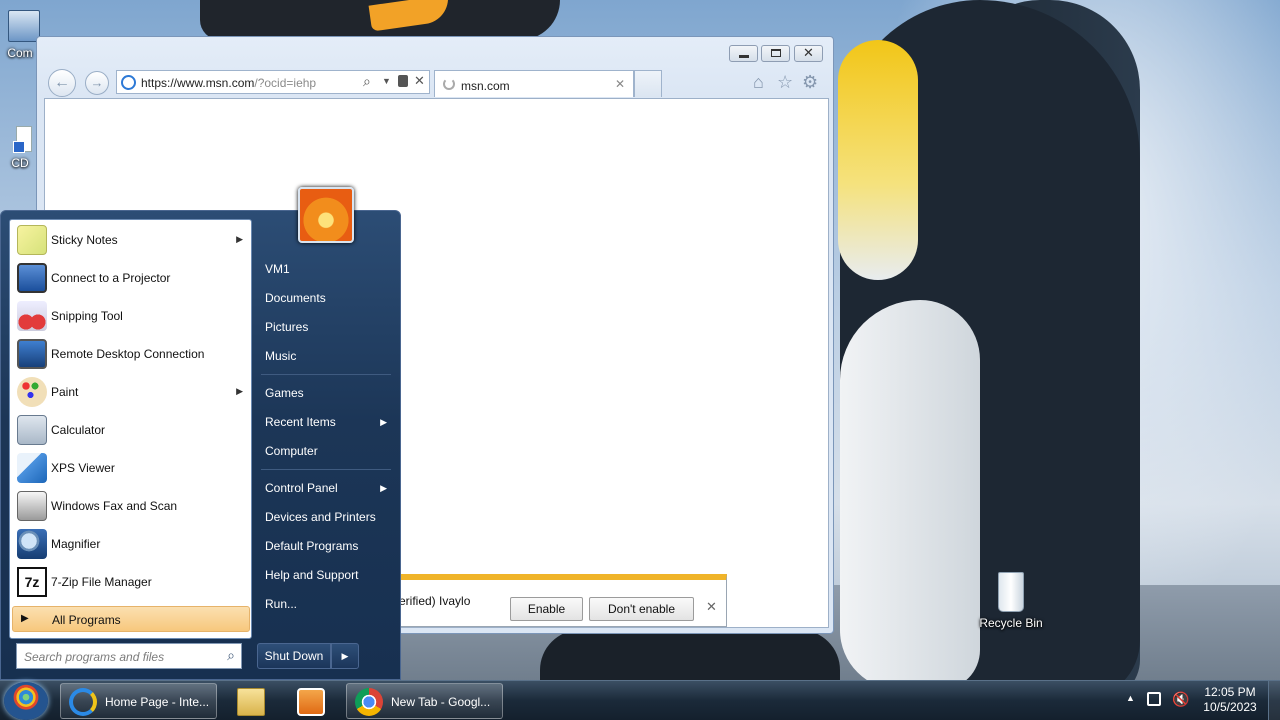 The image size is (1280, 720). What do you see at coordinates (301, 488) in the screenshot?
I see `start-link-label: Control Panel` at bounding box center [301, 488].